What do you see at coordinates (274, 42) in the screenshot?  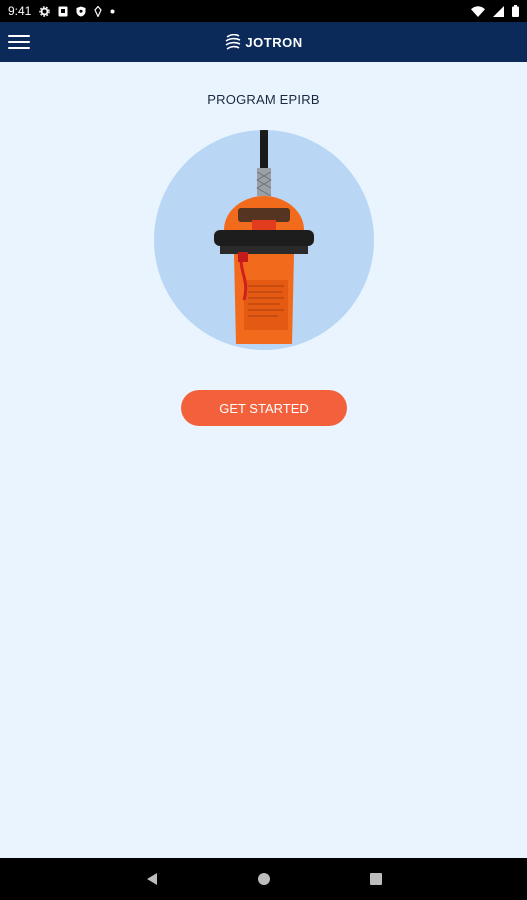 I see `brand-name: JOTRON` at bounding box center [274, 42].